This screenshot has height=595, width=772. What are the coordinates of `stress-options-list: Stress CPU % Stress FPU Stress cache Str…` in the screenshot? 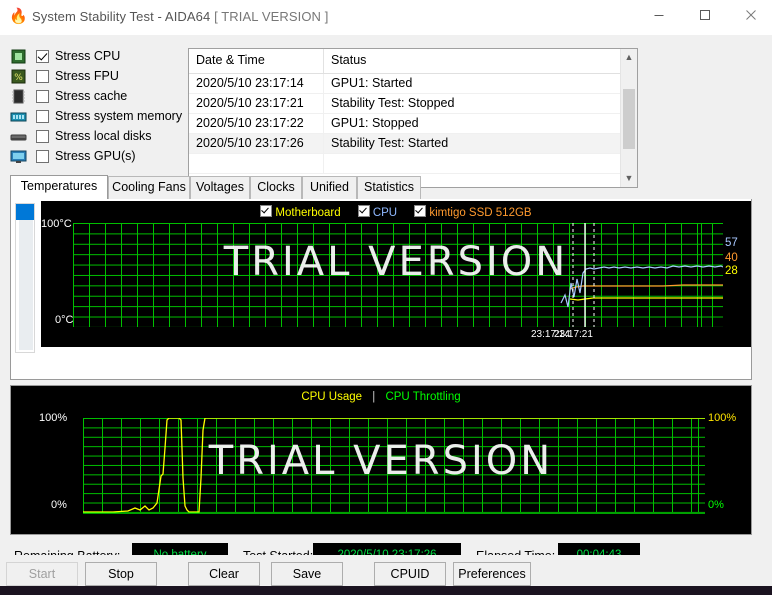 It's located at (99, 108).